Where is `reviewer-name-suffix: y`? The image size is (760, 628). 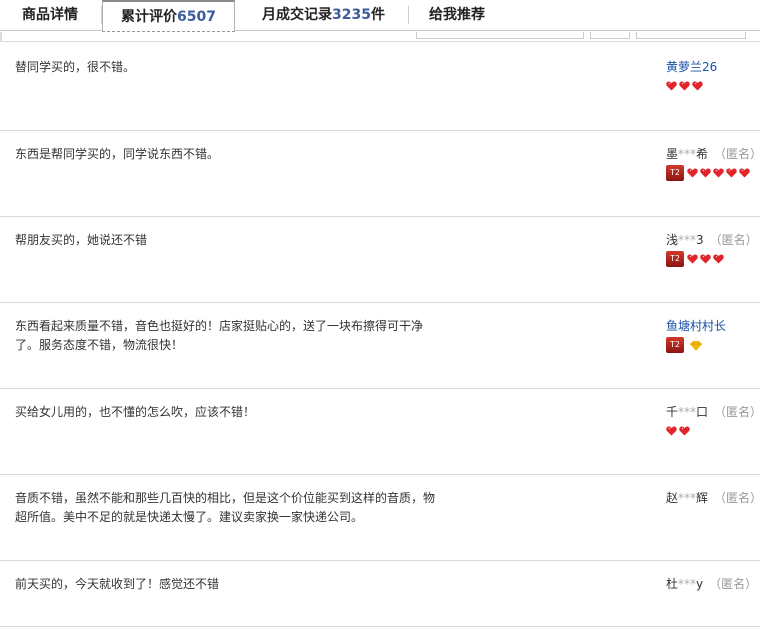
reviewer-name-suffix: y is located at coordinates (700, 584).